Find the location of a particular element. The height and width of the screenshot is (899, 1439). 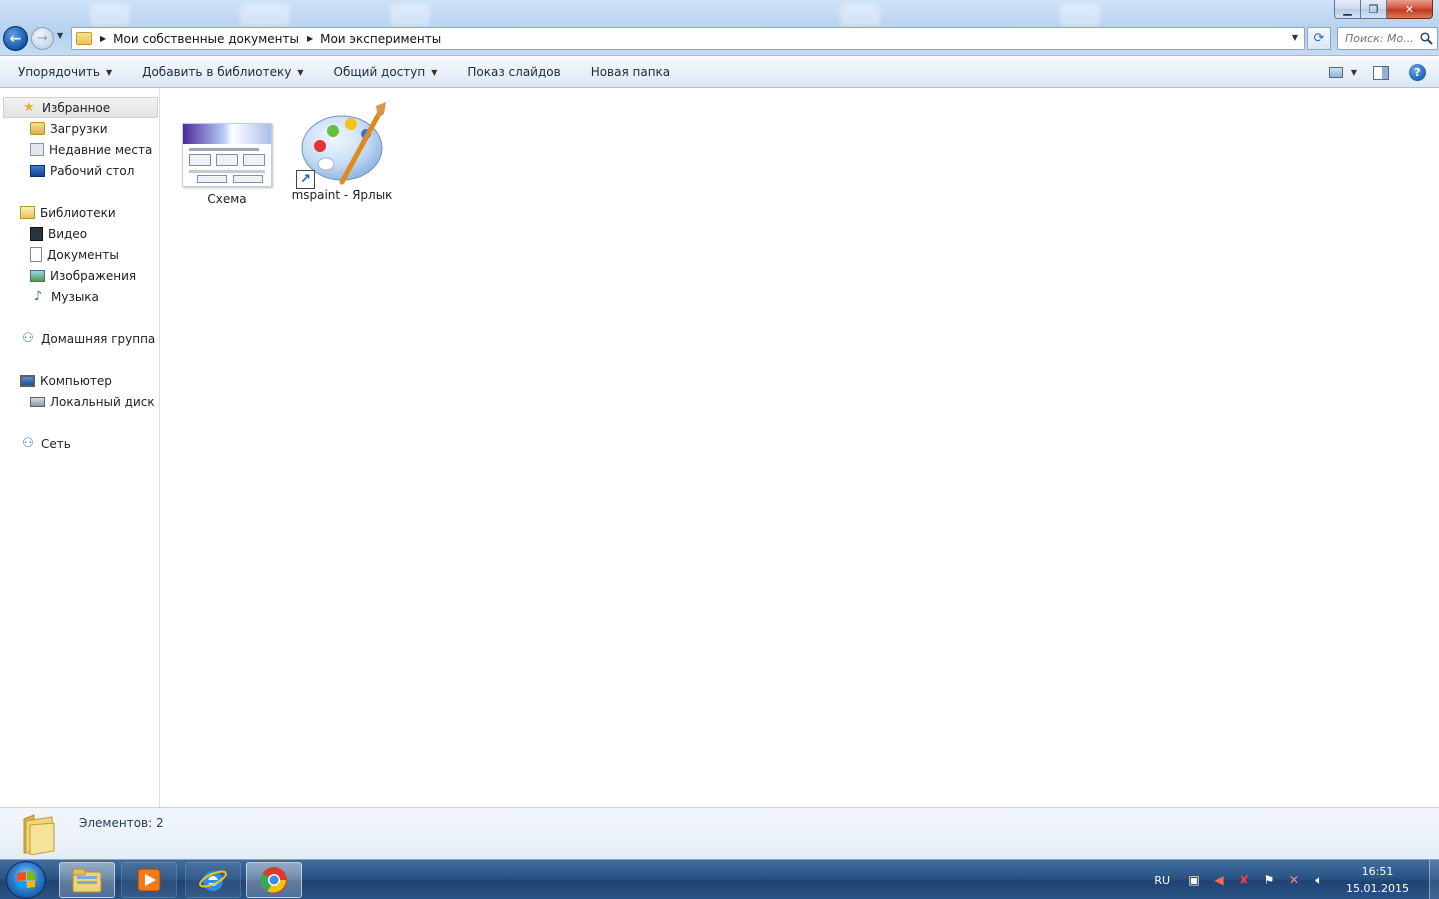

add-to-library-menu: Добавить в библиотеку ▼ is located at coordinates (217, 72).